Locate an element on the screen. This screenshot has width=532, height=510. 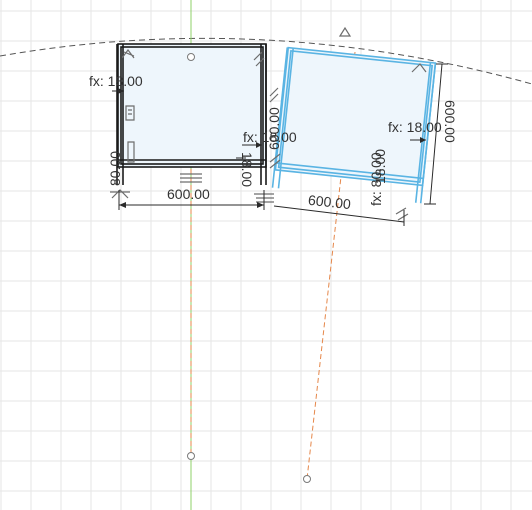
dim-mid-thickness-b: 18.00 is located at coordinates (247, 169).